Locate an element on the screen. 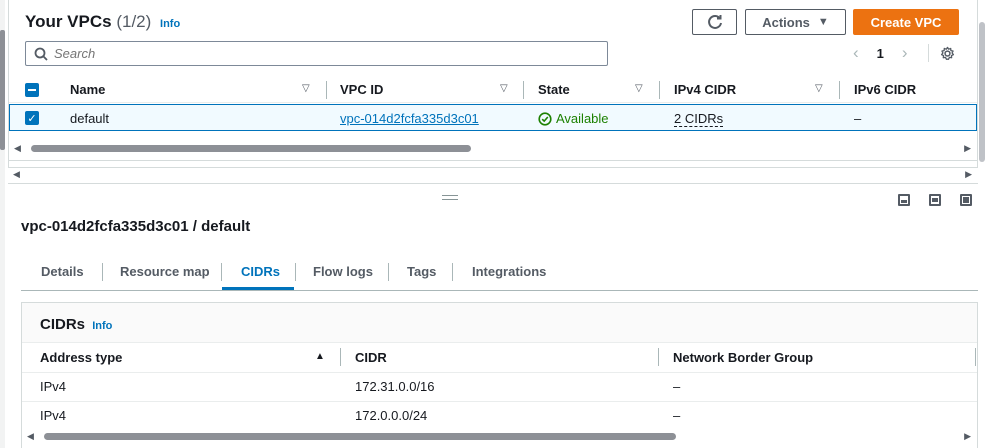 The height and width of the screenshot is (448, 986). cell-state: Available is located at coordinates (573, 118).